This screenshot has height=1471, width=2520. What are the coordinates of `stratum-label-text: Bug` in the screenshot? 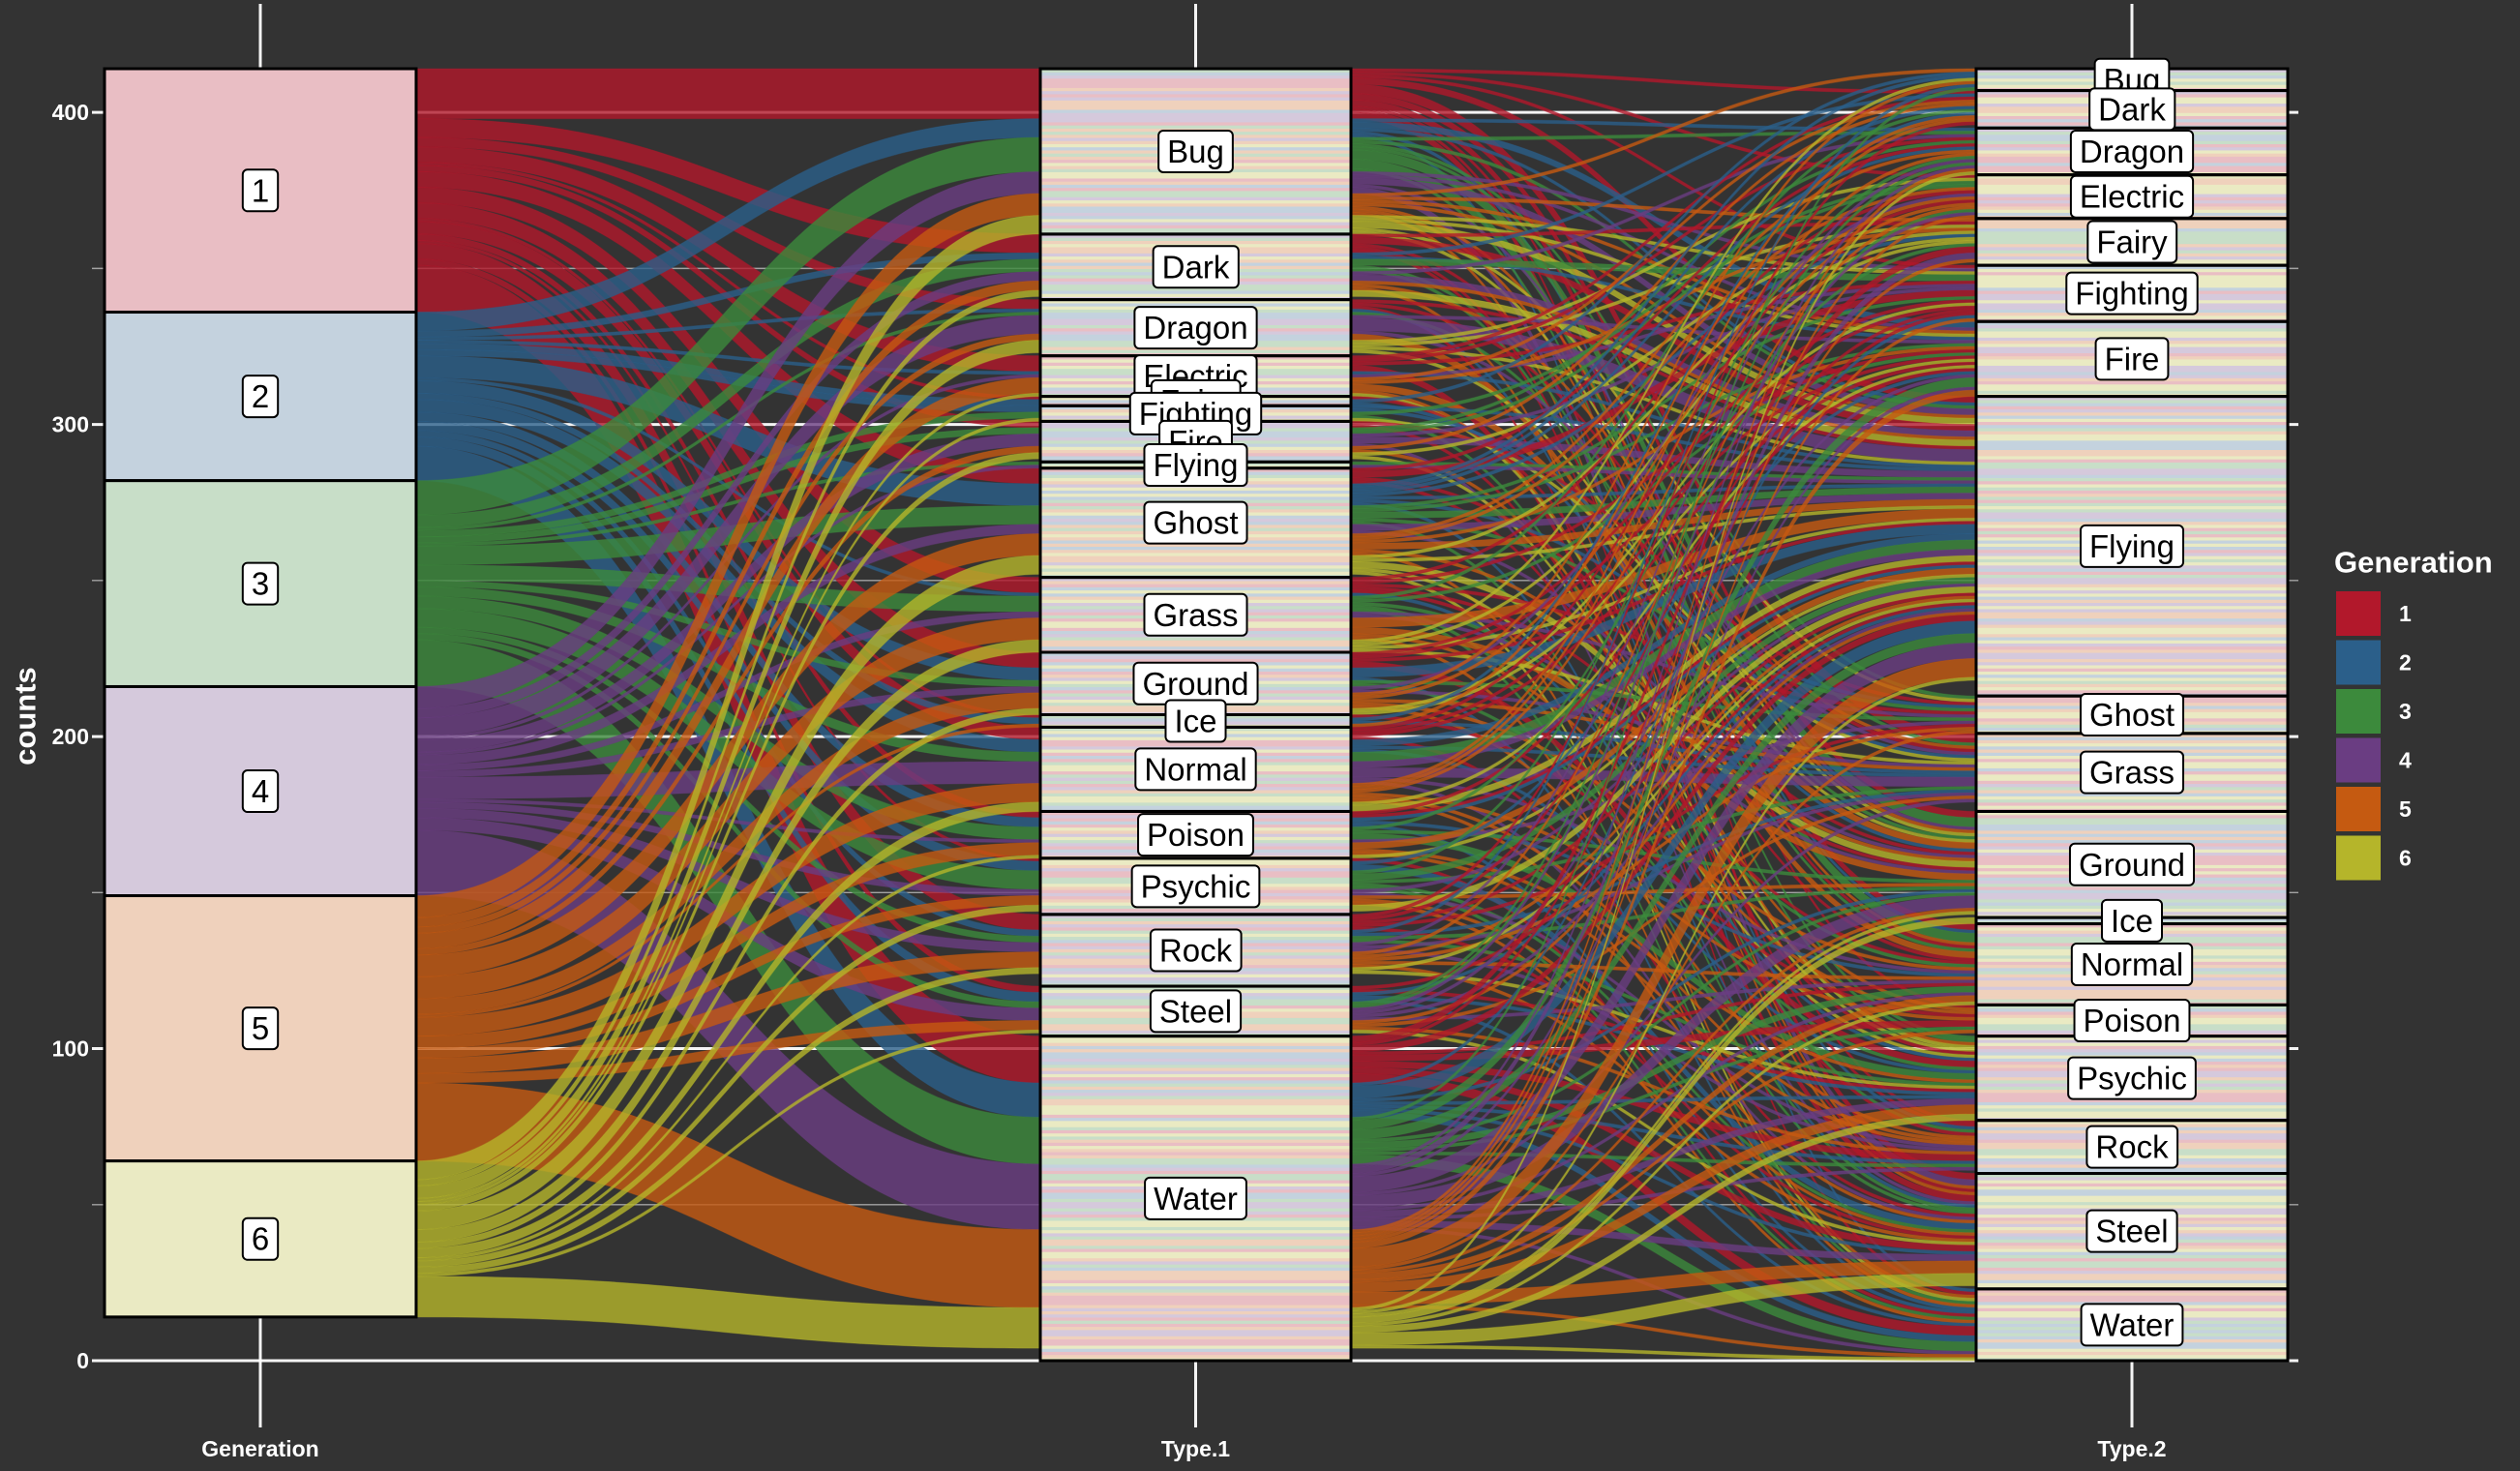 It's located at (1196, 151).